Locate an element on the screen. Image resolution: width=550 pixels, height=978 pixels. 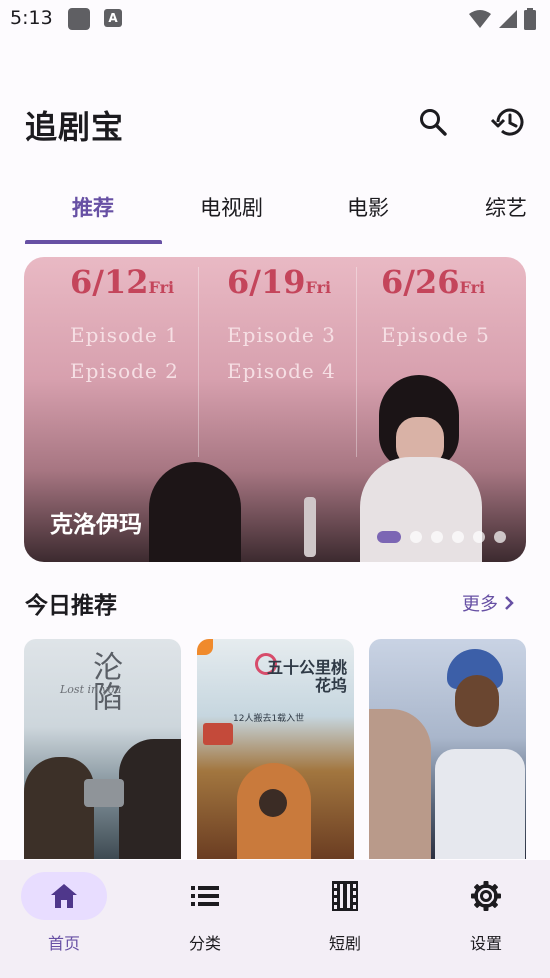
gear-icon is located at coordinates (486, 896).